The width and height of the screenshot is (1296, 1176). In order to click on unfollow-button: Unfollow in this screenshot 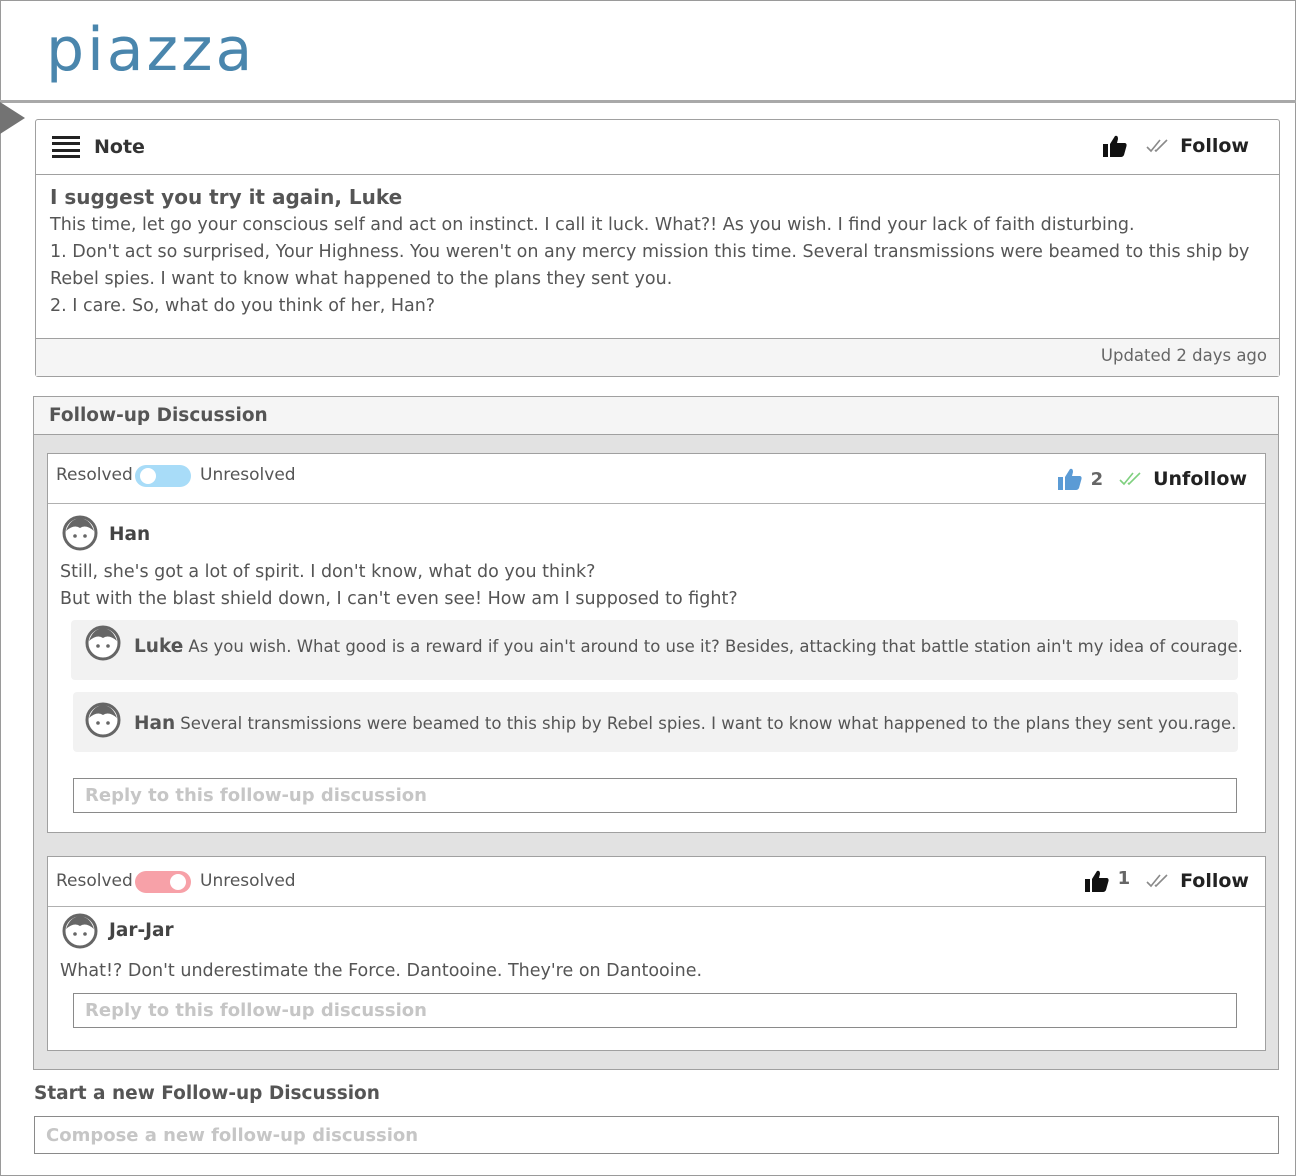, I will do `click(1200, 479)`.